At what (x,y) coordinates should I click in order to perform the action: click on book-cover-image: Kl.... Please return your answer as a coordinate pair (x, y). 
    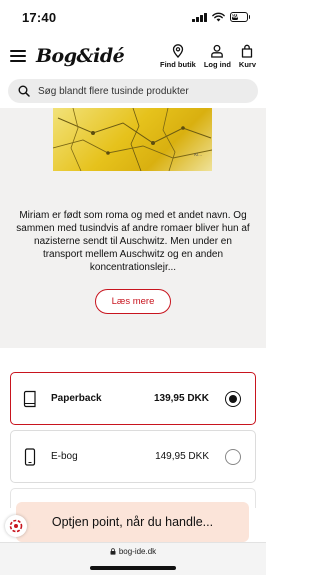
    Looking at the image, I should click on (132, 139).